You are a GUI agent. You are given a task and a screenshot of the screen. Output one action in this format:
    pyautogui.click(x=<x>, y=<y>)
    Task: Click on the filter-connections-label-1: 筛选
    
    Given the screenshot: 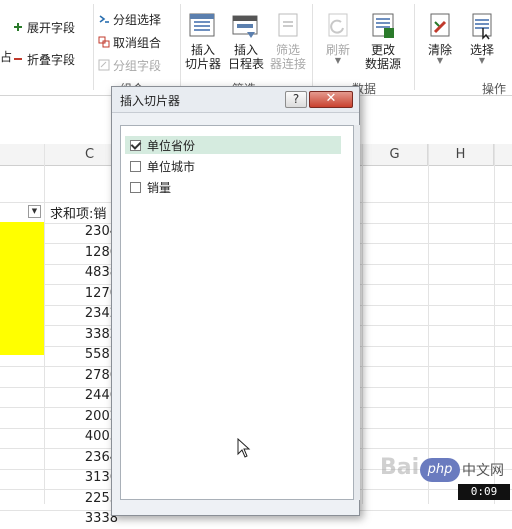 What is the action you would take?
    pyautogui.click(x=287, y=50)
    